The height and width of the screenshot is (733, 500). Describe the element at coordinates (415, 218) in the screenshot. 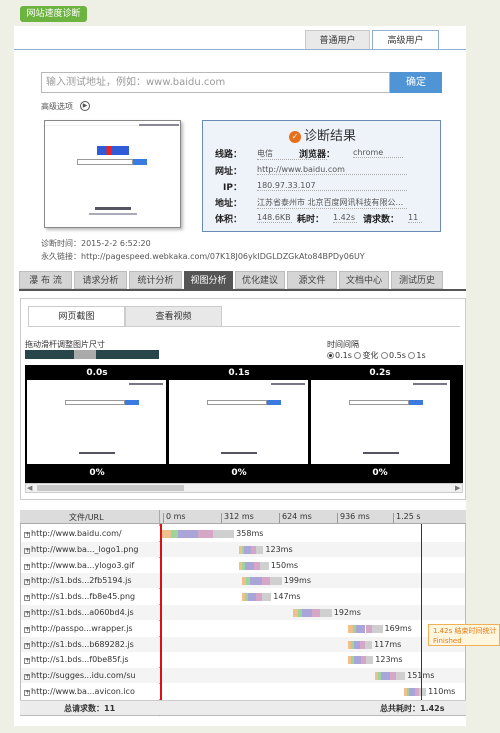

I see `req-value: 11` at that location.